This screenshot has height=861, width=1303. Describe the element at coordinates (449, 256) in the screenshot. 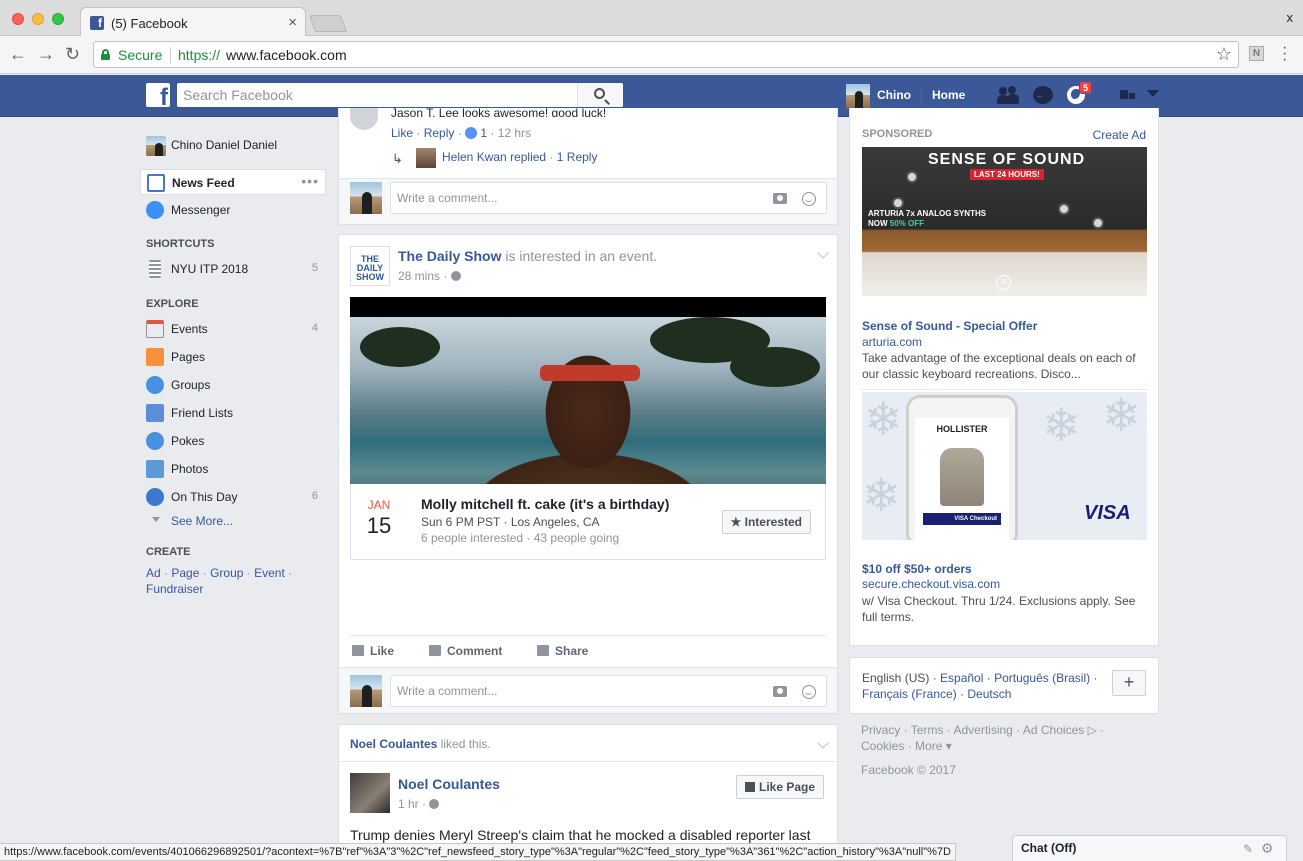

I see `page-name-link: The Daily Show` at that location.